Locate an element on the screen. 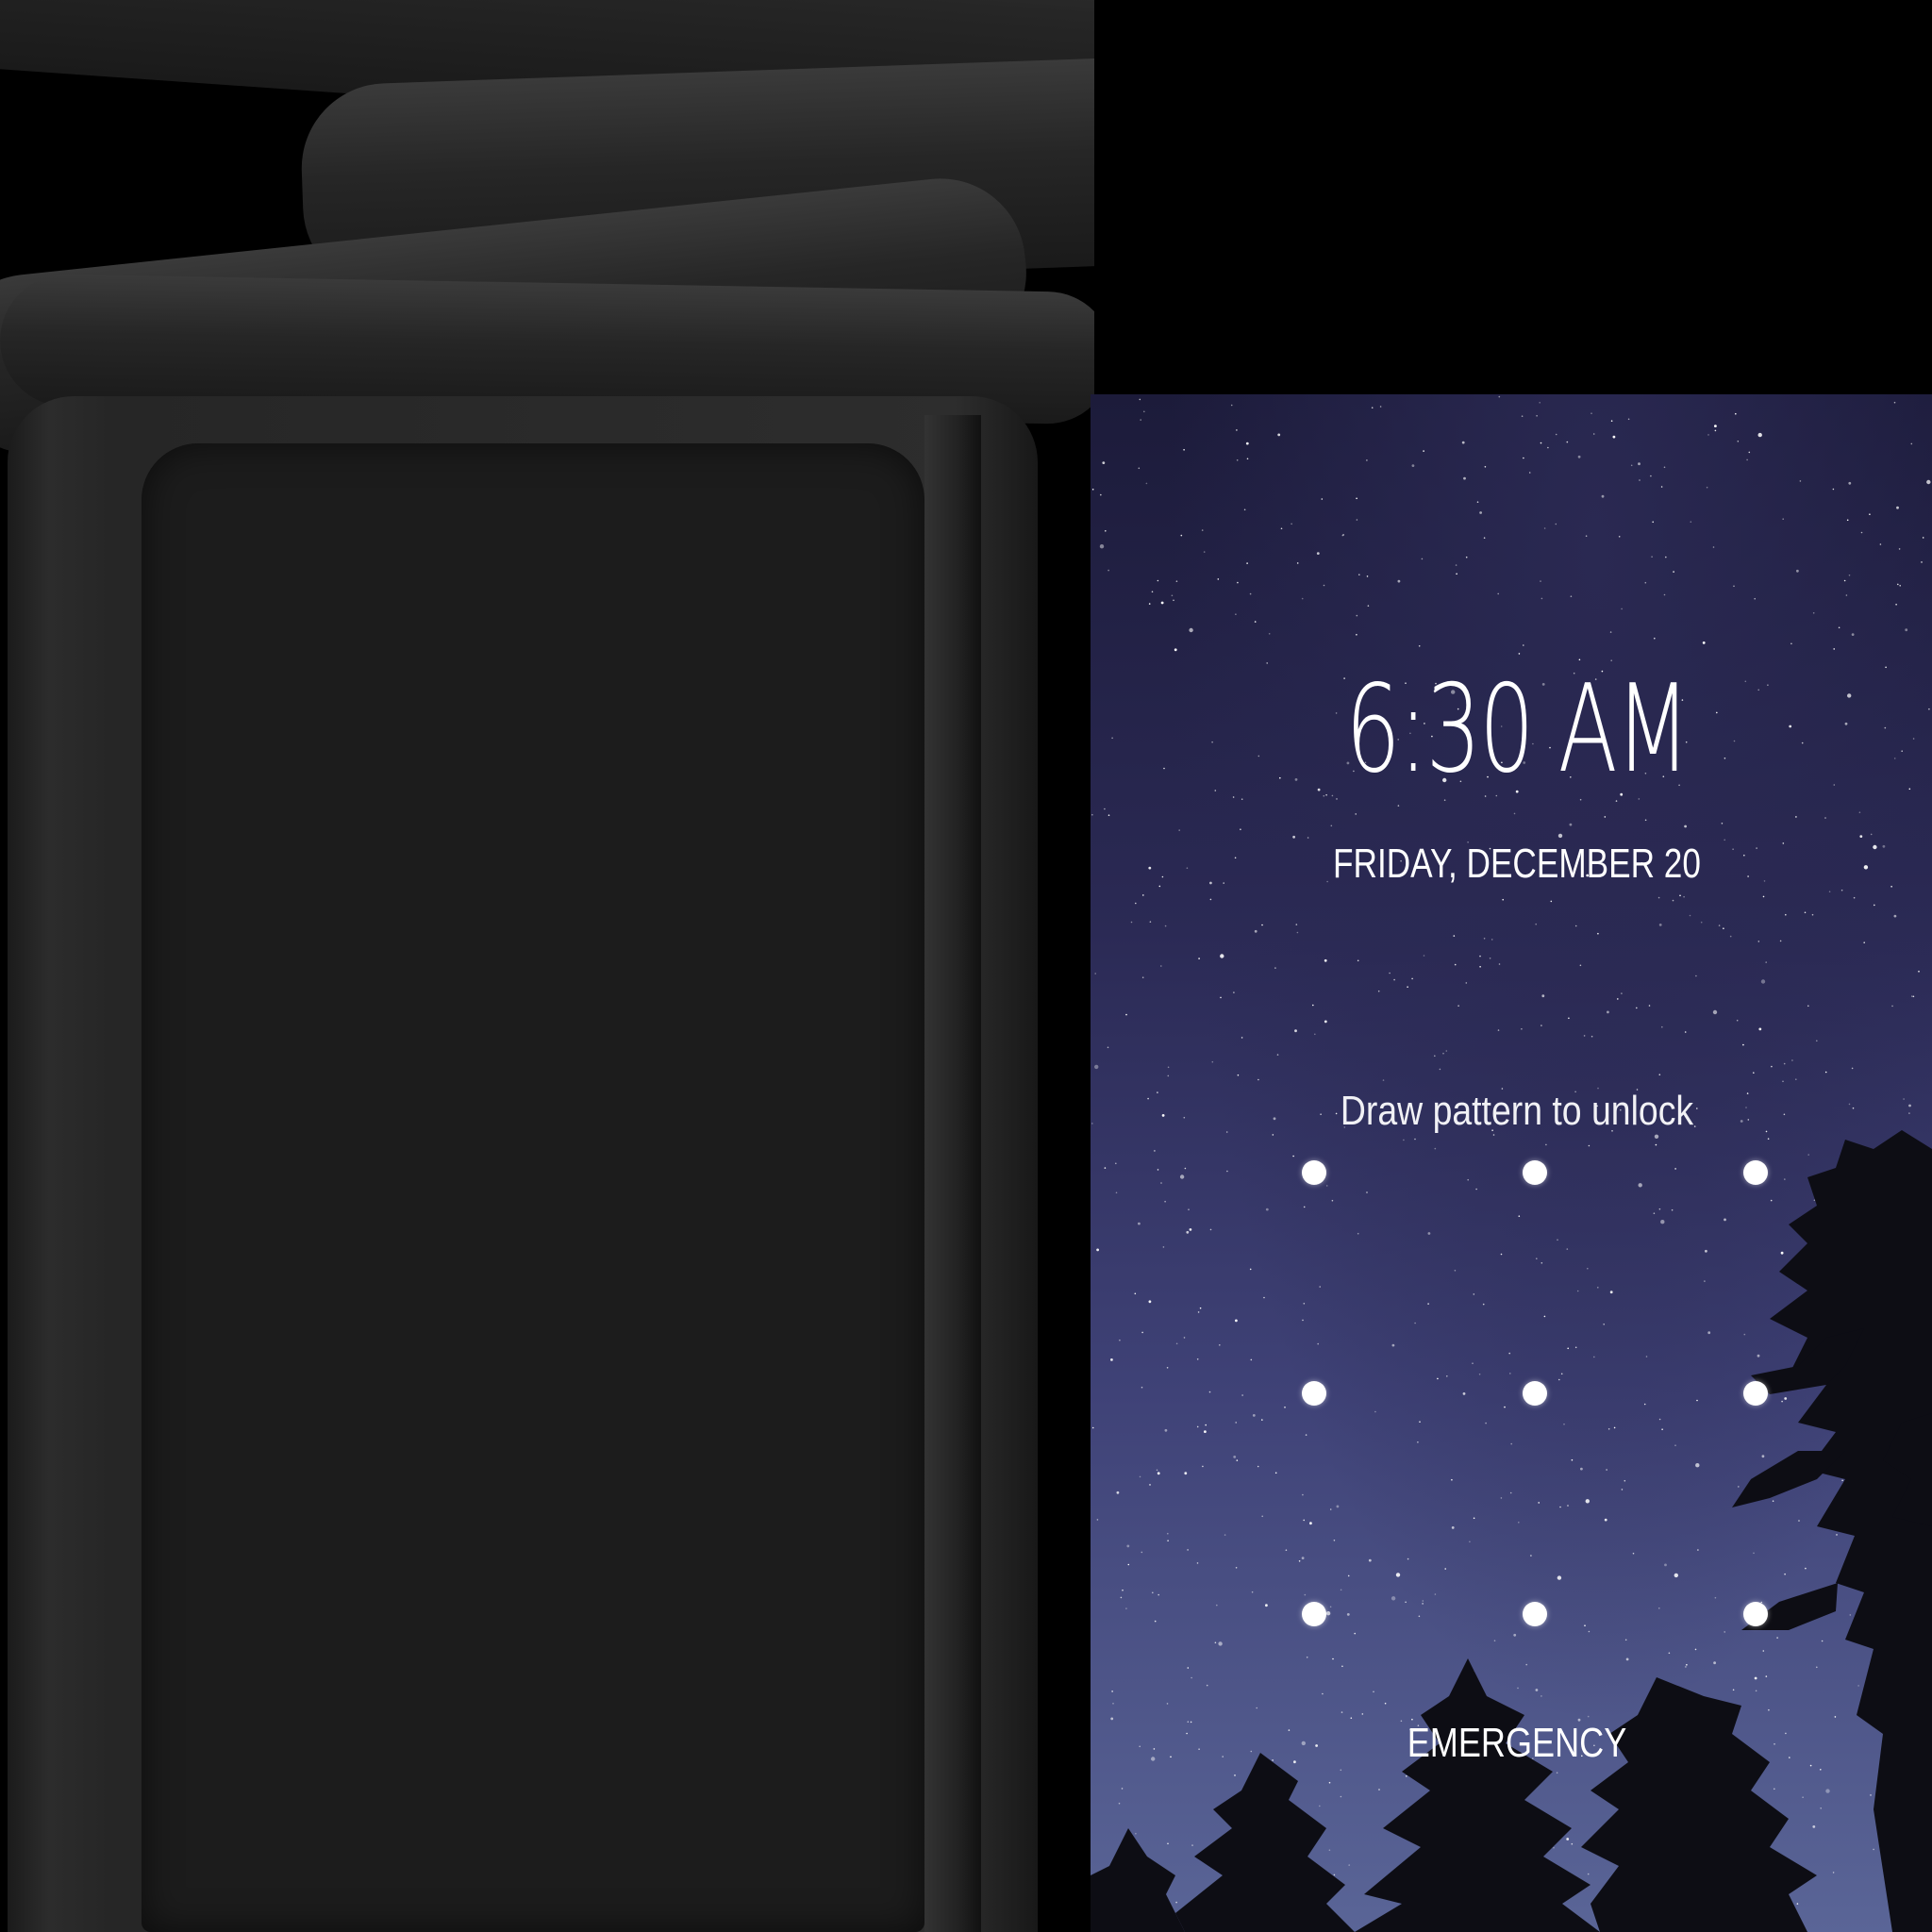 The image size is (1932, 1932). unlock-pattern-grid is located at coordinates (1535, 1393).